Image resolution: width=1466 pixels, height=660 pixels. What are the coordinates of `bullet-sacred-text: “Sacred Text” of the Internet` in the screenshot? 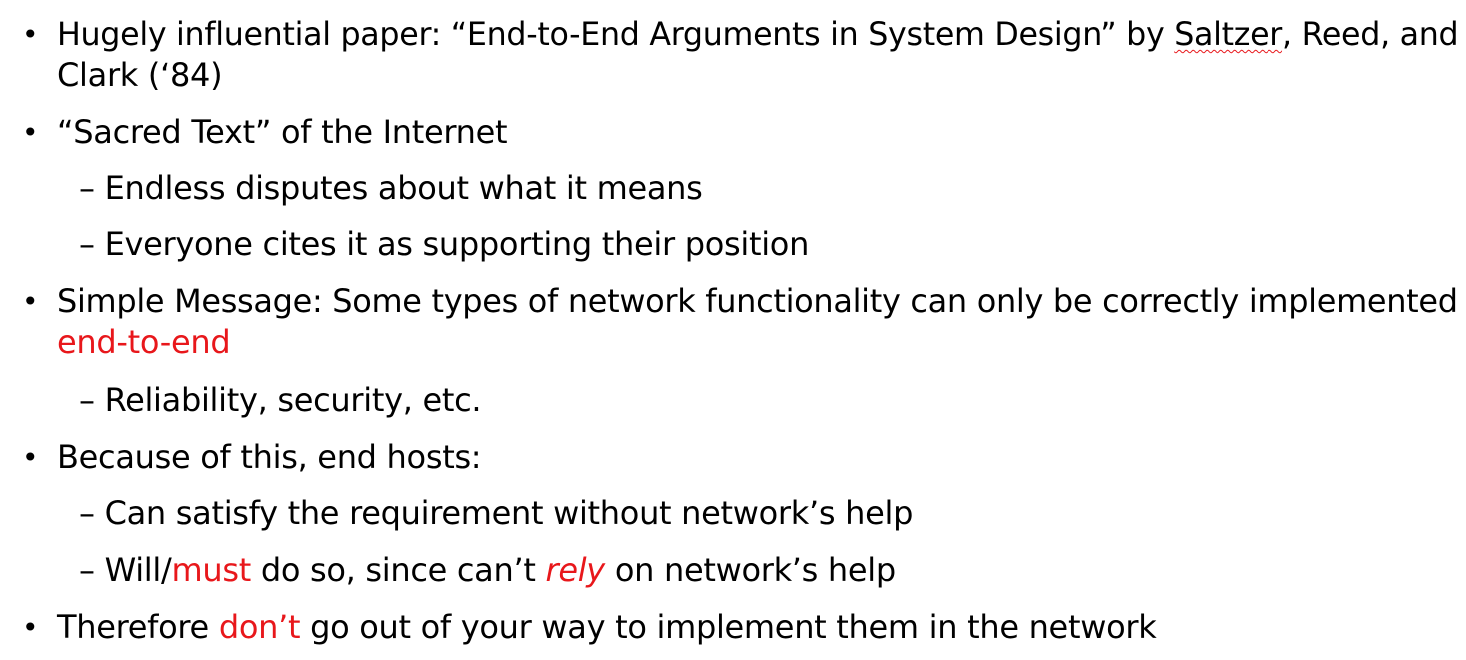 It's located at (282, 132).